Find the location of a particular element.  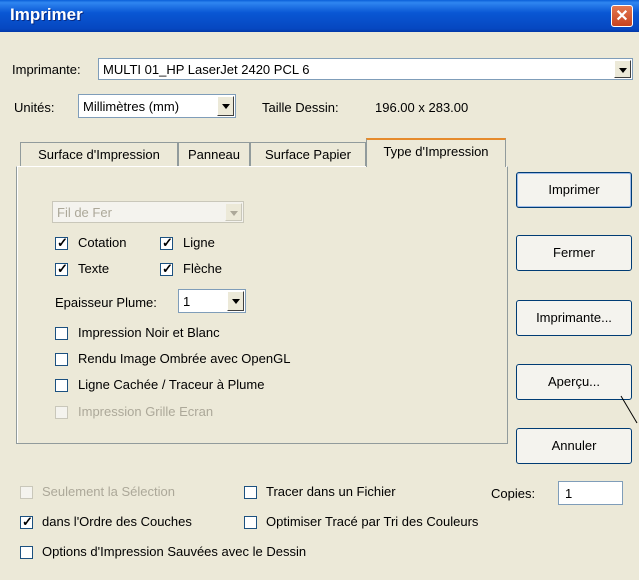

selection-only-checkbox is located at coordinates (26, 492).